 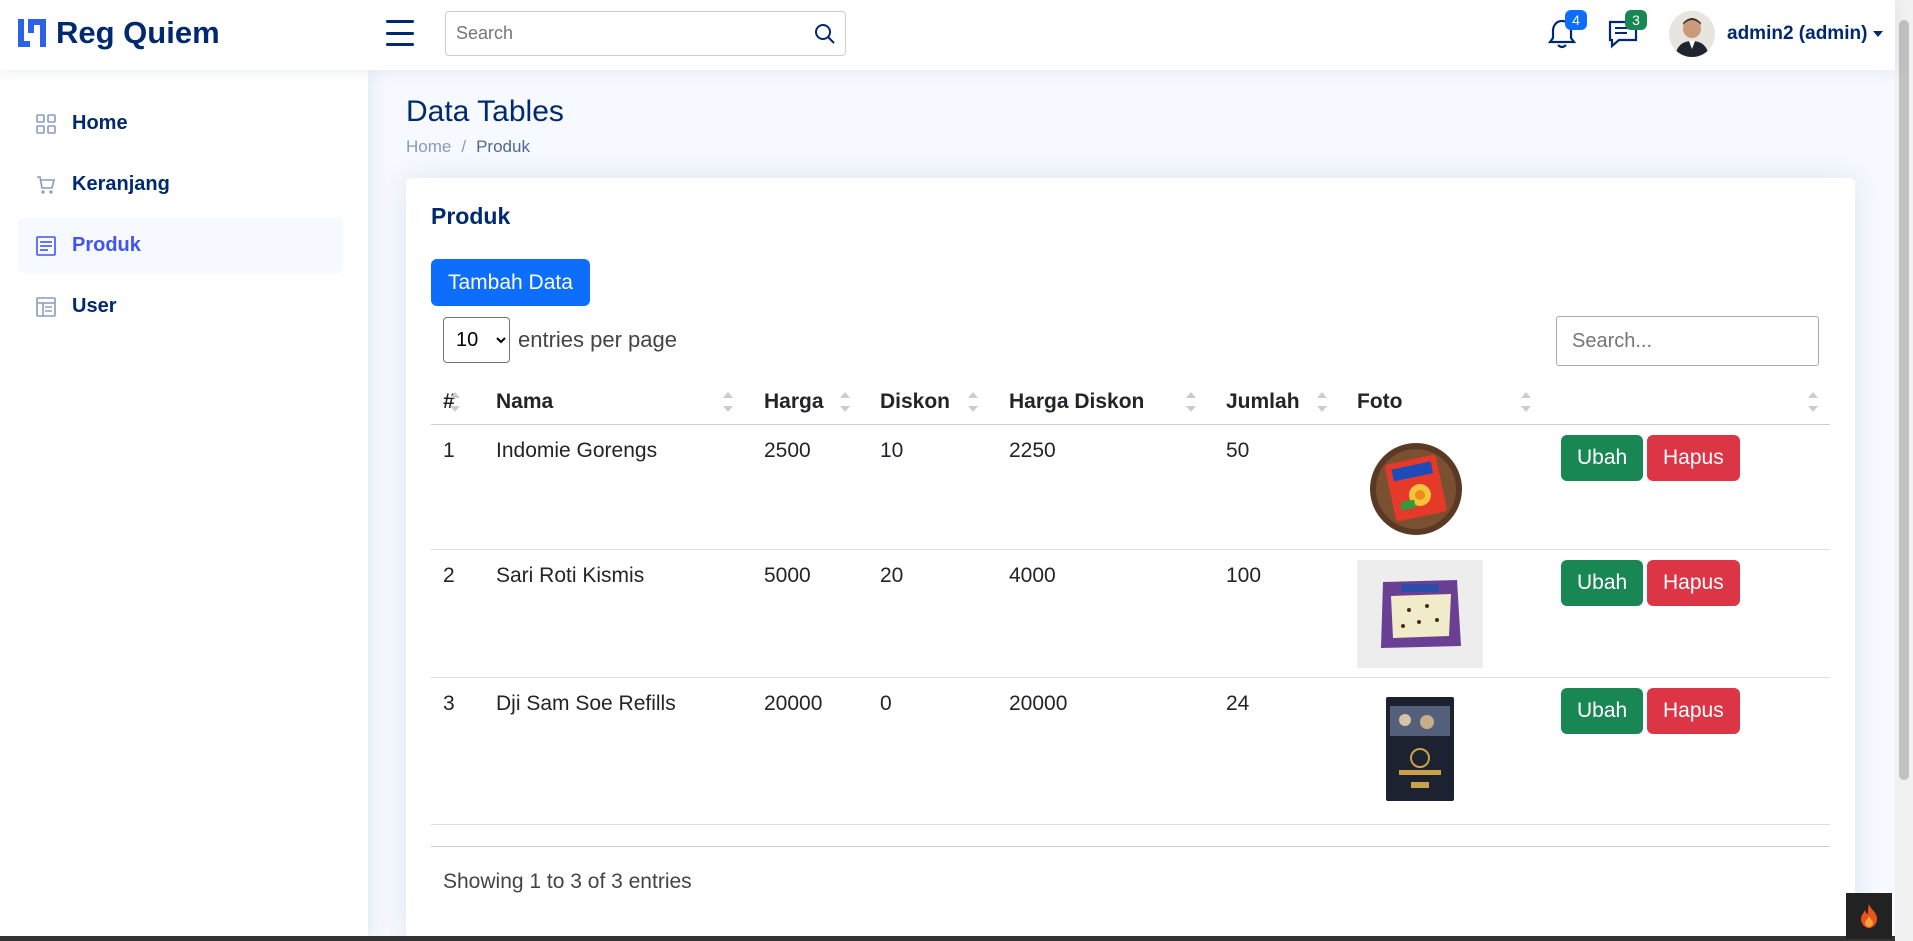 What do you see at coordinates (32, 33) in the screenshot?
I see `logo-icon` at bounding box center [32, 33].